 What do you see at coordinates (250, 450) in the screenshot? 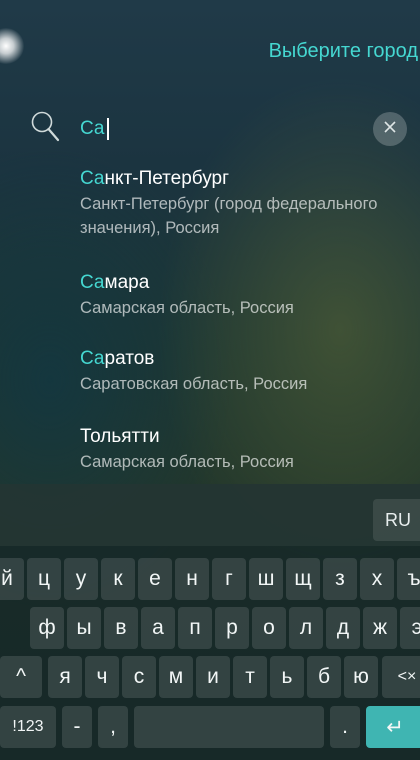
I see `city-result-item: Тольятти Самарская область, Россия` at bounding box center [250, 450].